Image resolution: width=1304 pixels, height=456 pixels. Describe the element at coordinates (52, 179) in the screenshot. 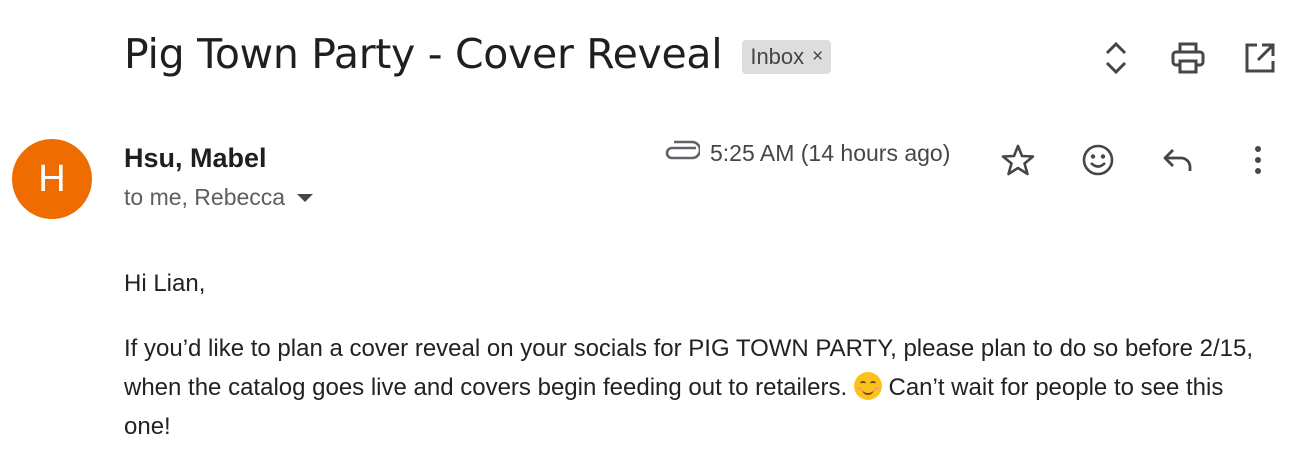

I see `sender-avatar: H` at that location.